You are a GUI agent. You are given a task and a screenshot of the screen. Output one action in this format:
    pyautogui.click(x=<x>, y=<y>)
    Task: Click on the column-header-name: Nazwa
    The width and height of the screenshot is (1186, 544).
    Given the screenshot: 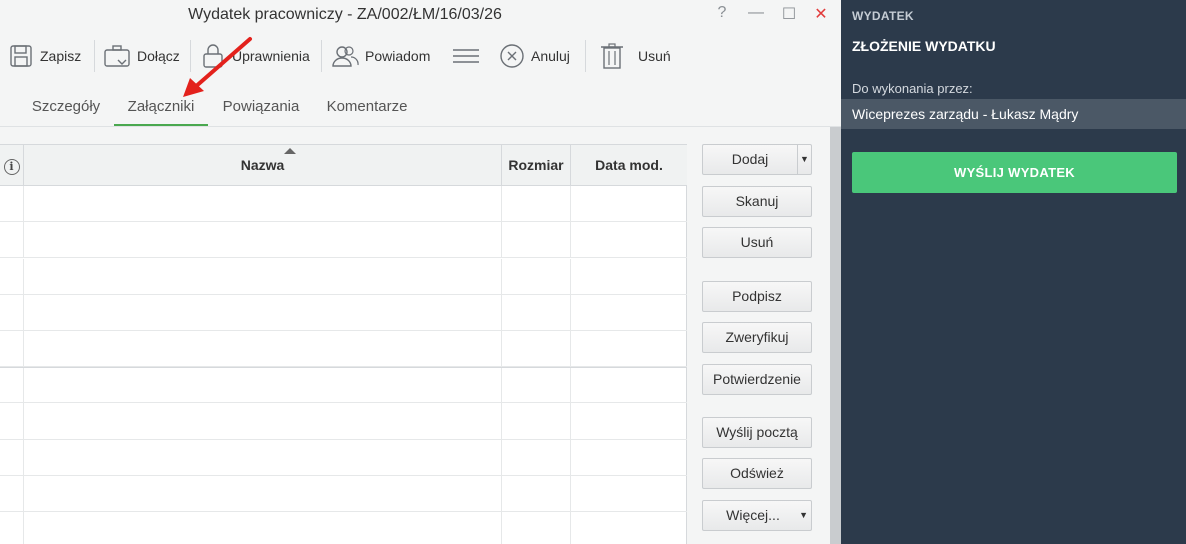 What is the action you would take?
    pyautogui.click(x=263, y=165)
    